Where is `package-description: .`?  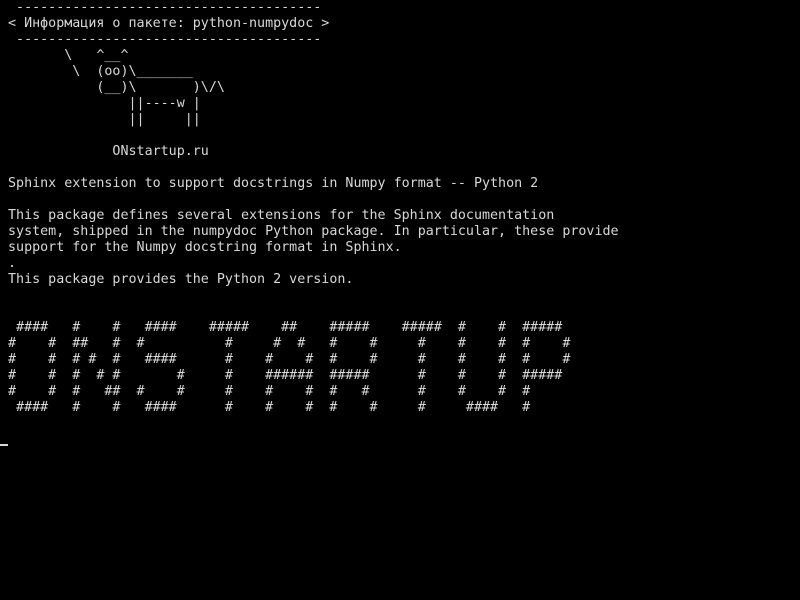 package-description: . is located at coordinates (12, 263).